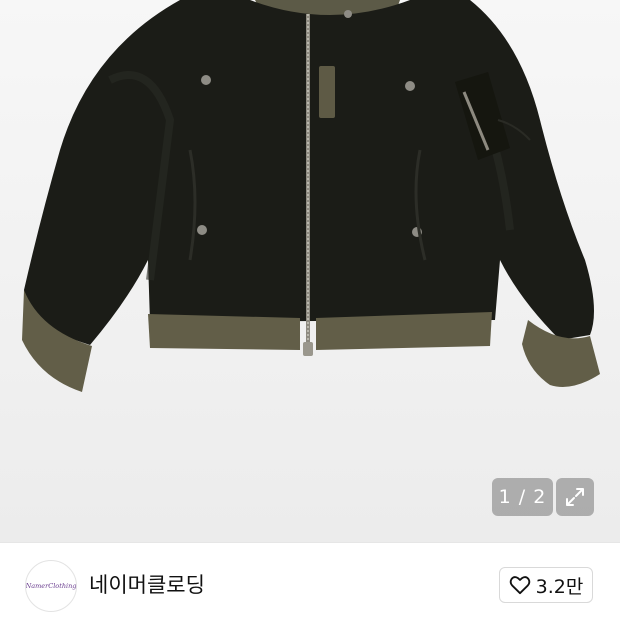 This screenshot has width=620, height=621. I want to click on expand-image-button, so click(575, 497).